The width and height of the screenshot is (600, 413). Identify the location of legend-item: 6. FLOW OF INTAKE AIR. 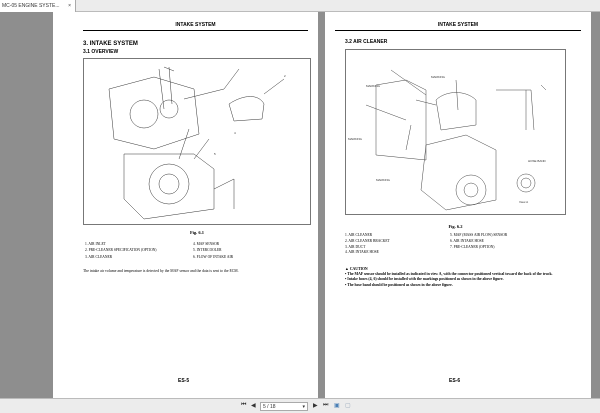
(213, 256).